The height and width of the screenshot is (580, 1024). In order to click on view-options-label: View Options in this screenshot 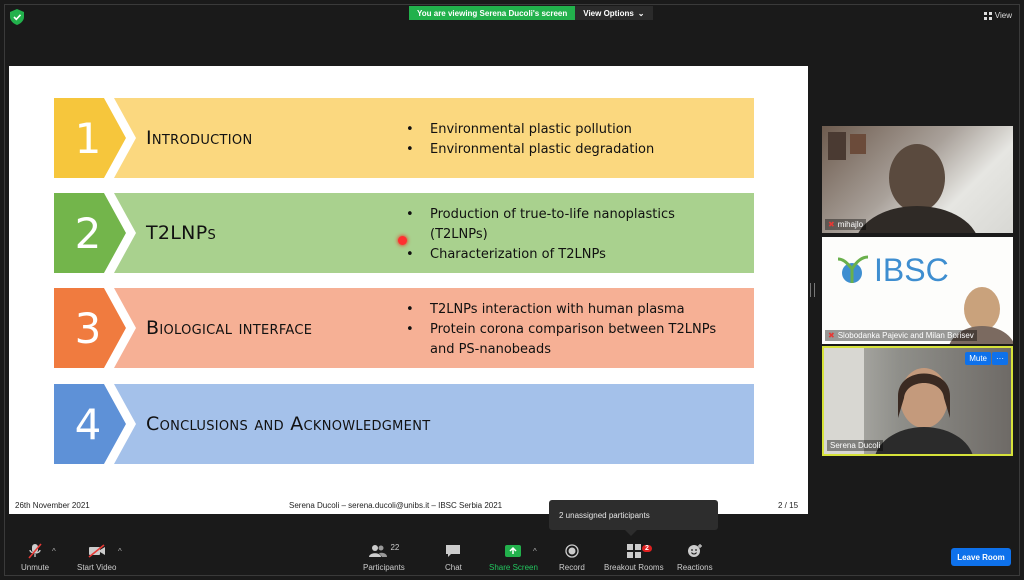, I will do `click(608, 13)`.